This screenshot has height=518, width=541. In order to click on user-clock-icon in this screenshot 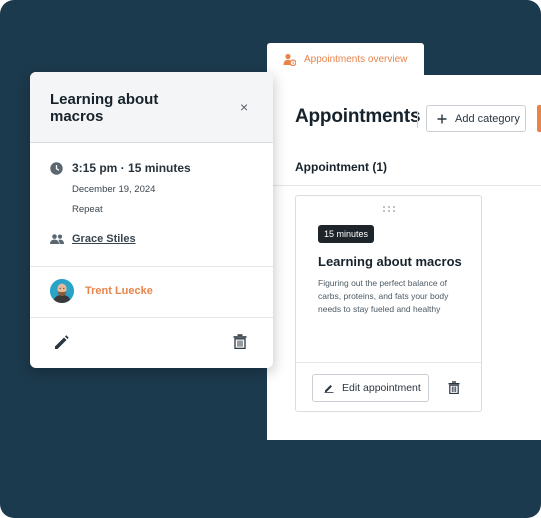, I will do `click(289, 59)`.